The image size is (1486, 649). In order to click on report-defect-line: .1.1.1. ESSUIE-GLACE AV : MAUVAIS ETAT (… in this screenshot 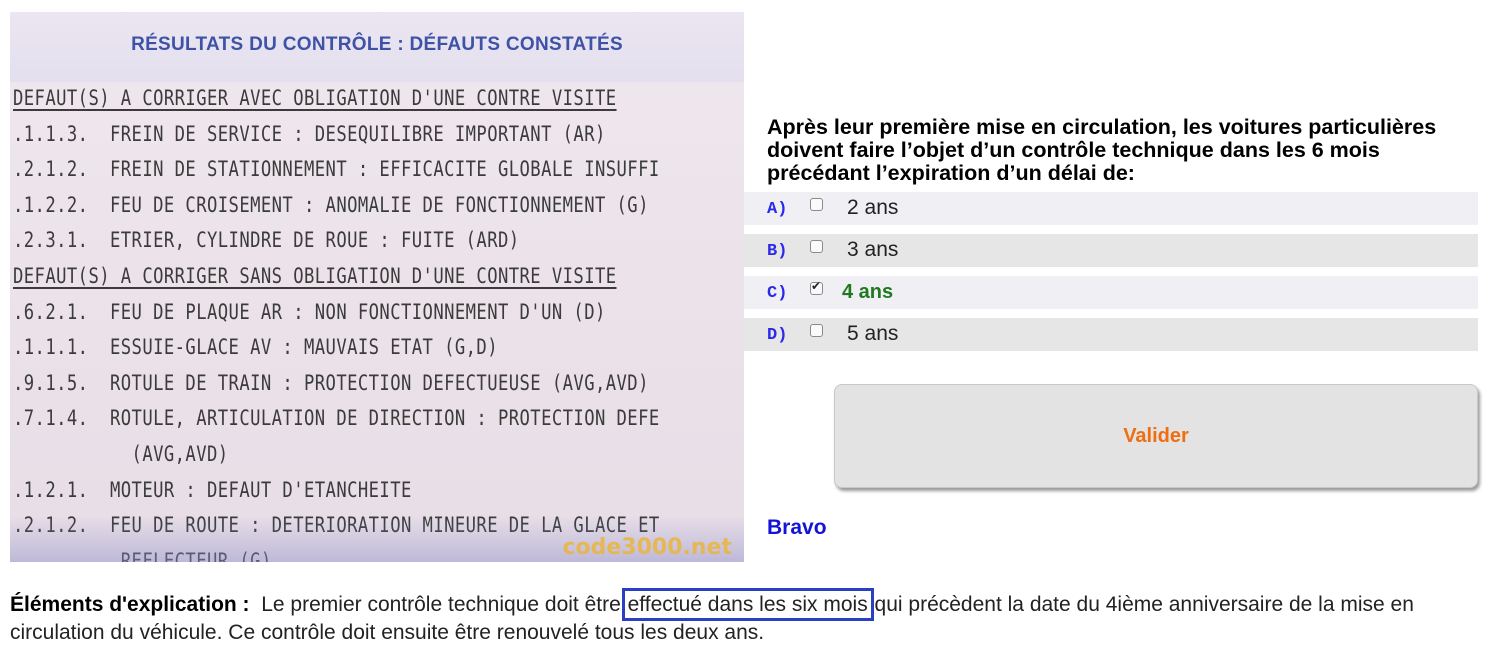, I will do `click(255, 347)`.